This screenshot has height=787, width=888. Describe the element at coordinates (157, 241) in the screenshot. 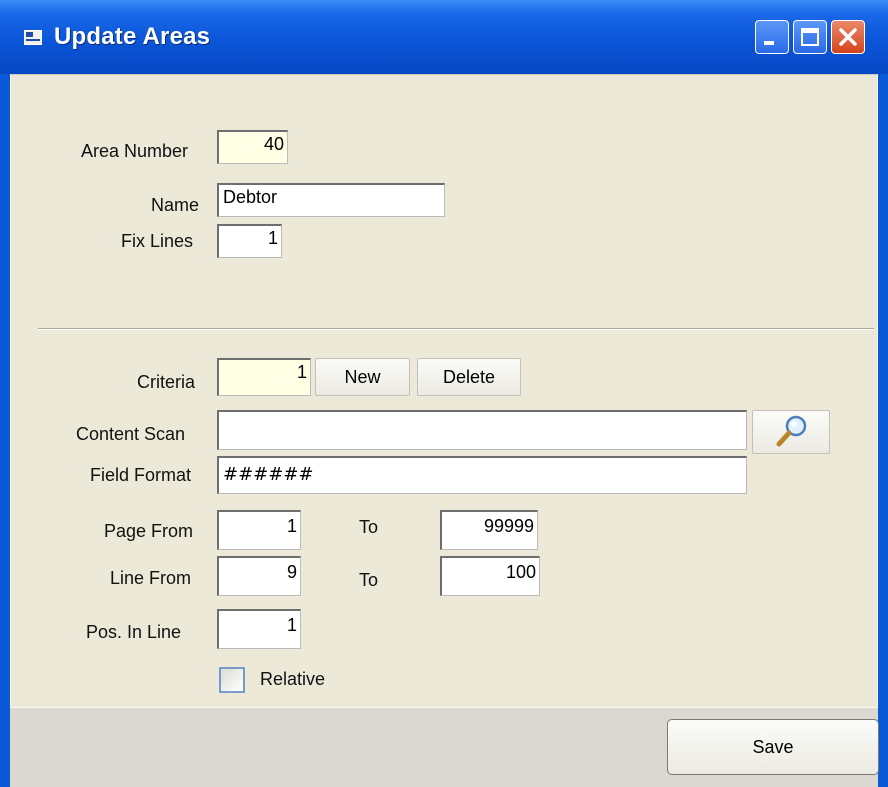

I see `fix-lines-label: Fix Lines` at that location.